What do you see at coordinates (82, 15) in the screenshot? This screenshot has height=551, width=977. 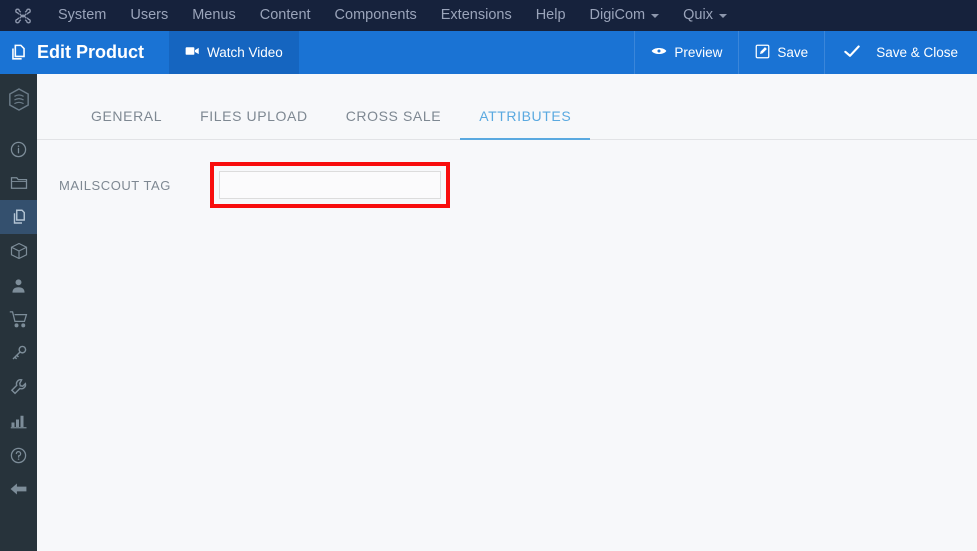 I see `nav-item-system: System` at bounding box center [82, 15].